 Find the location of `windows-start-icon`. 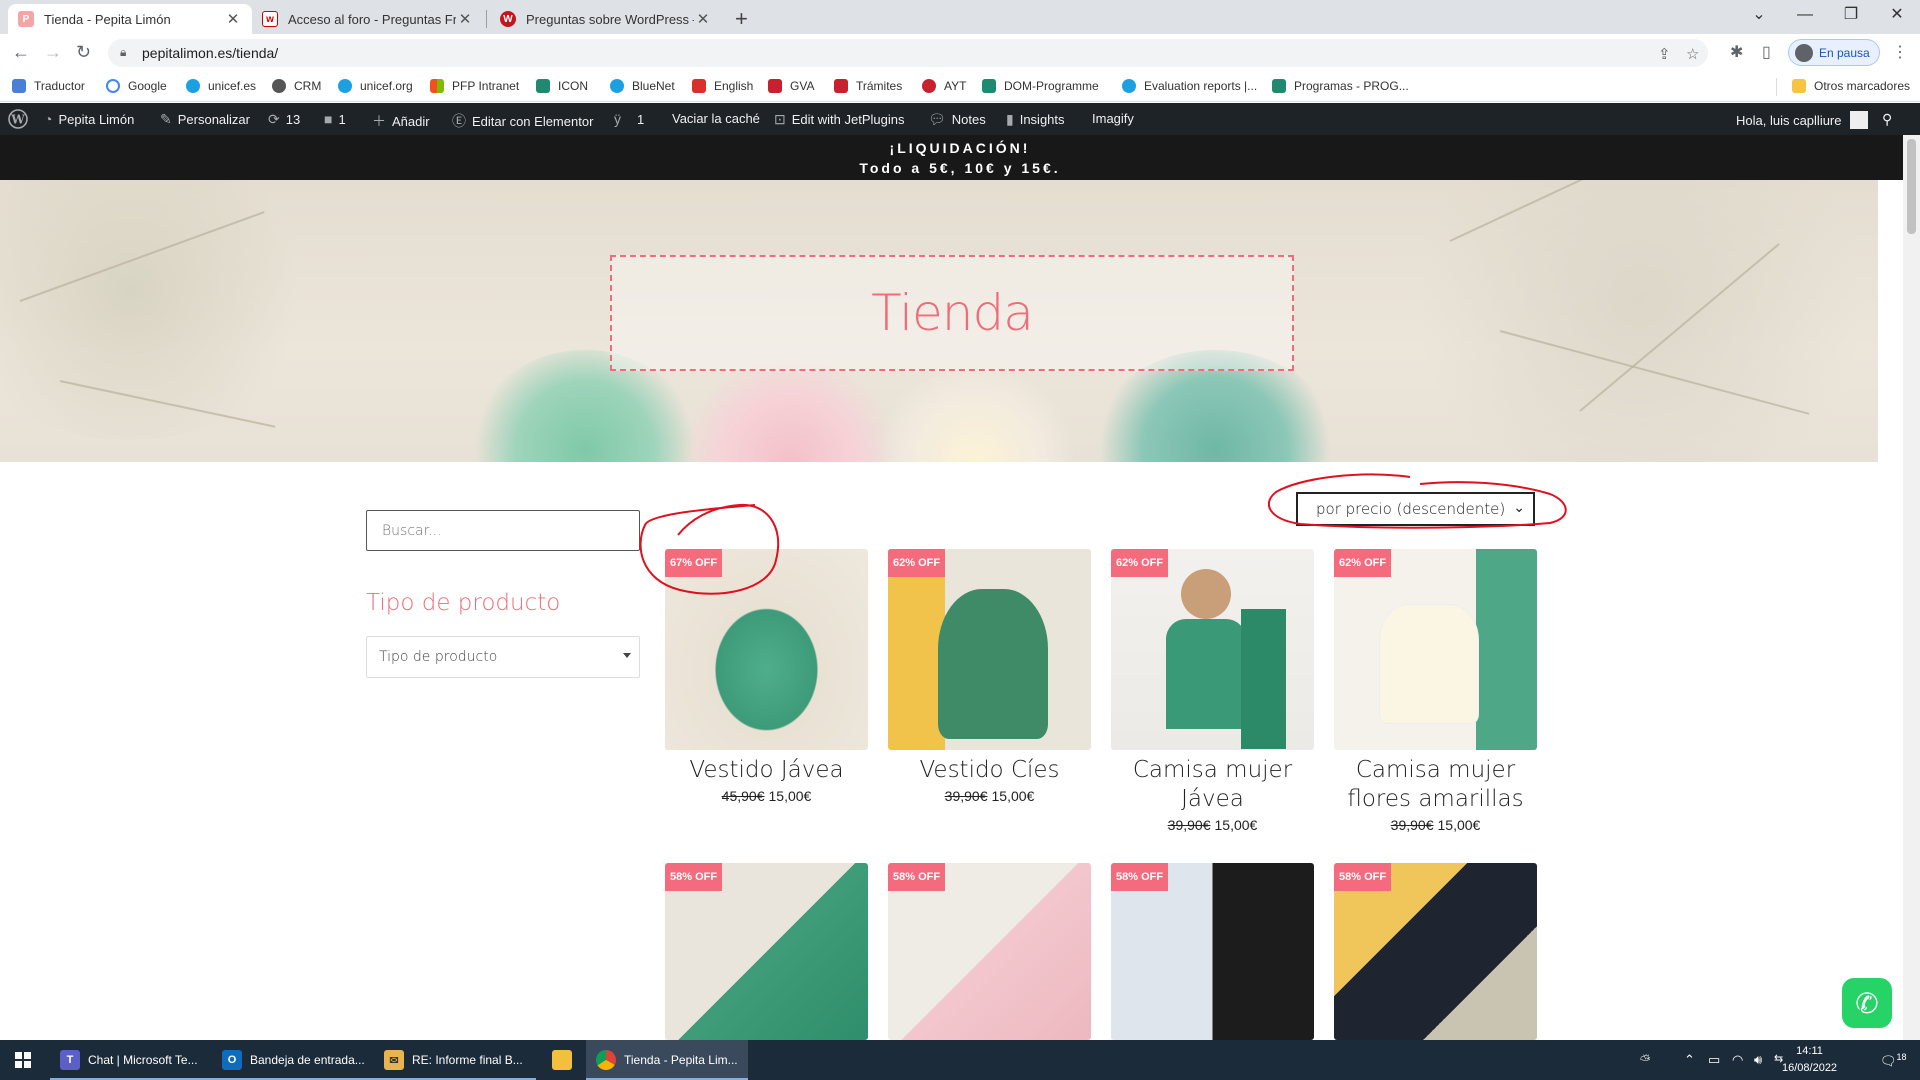

windows-start-icon is located at coordinates (23, 1060).